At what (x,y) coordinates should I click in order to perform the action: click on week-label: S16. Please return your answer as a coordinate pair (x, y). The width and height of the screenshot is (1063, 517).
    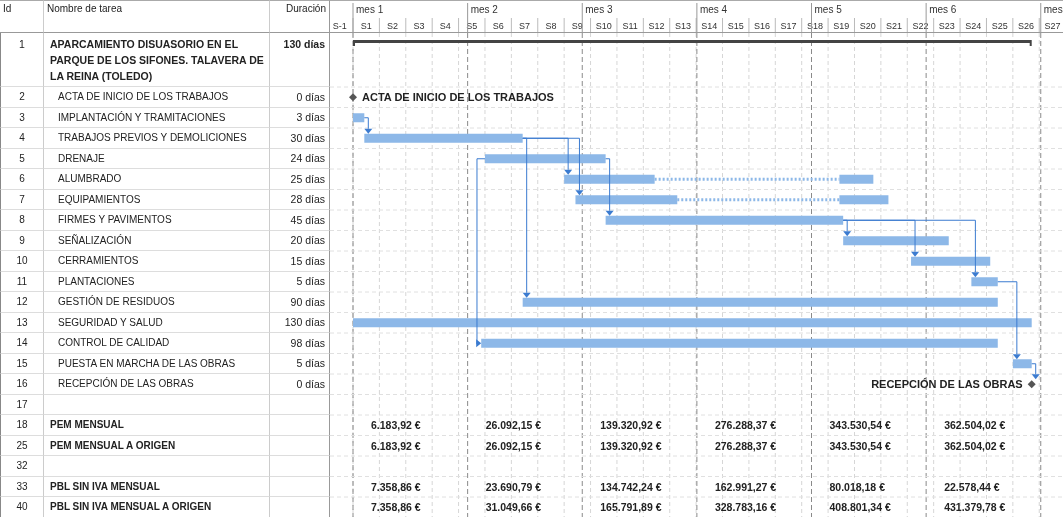
    Looking at the image, I should click on (762, 26).